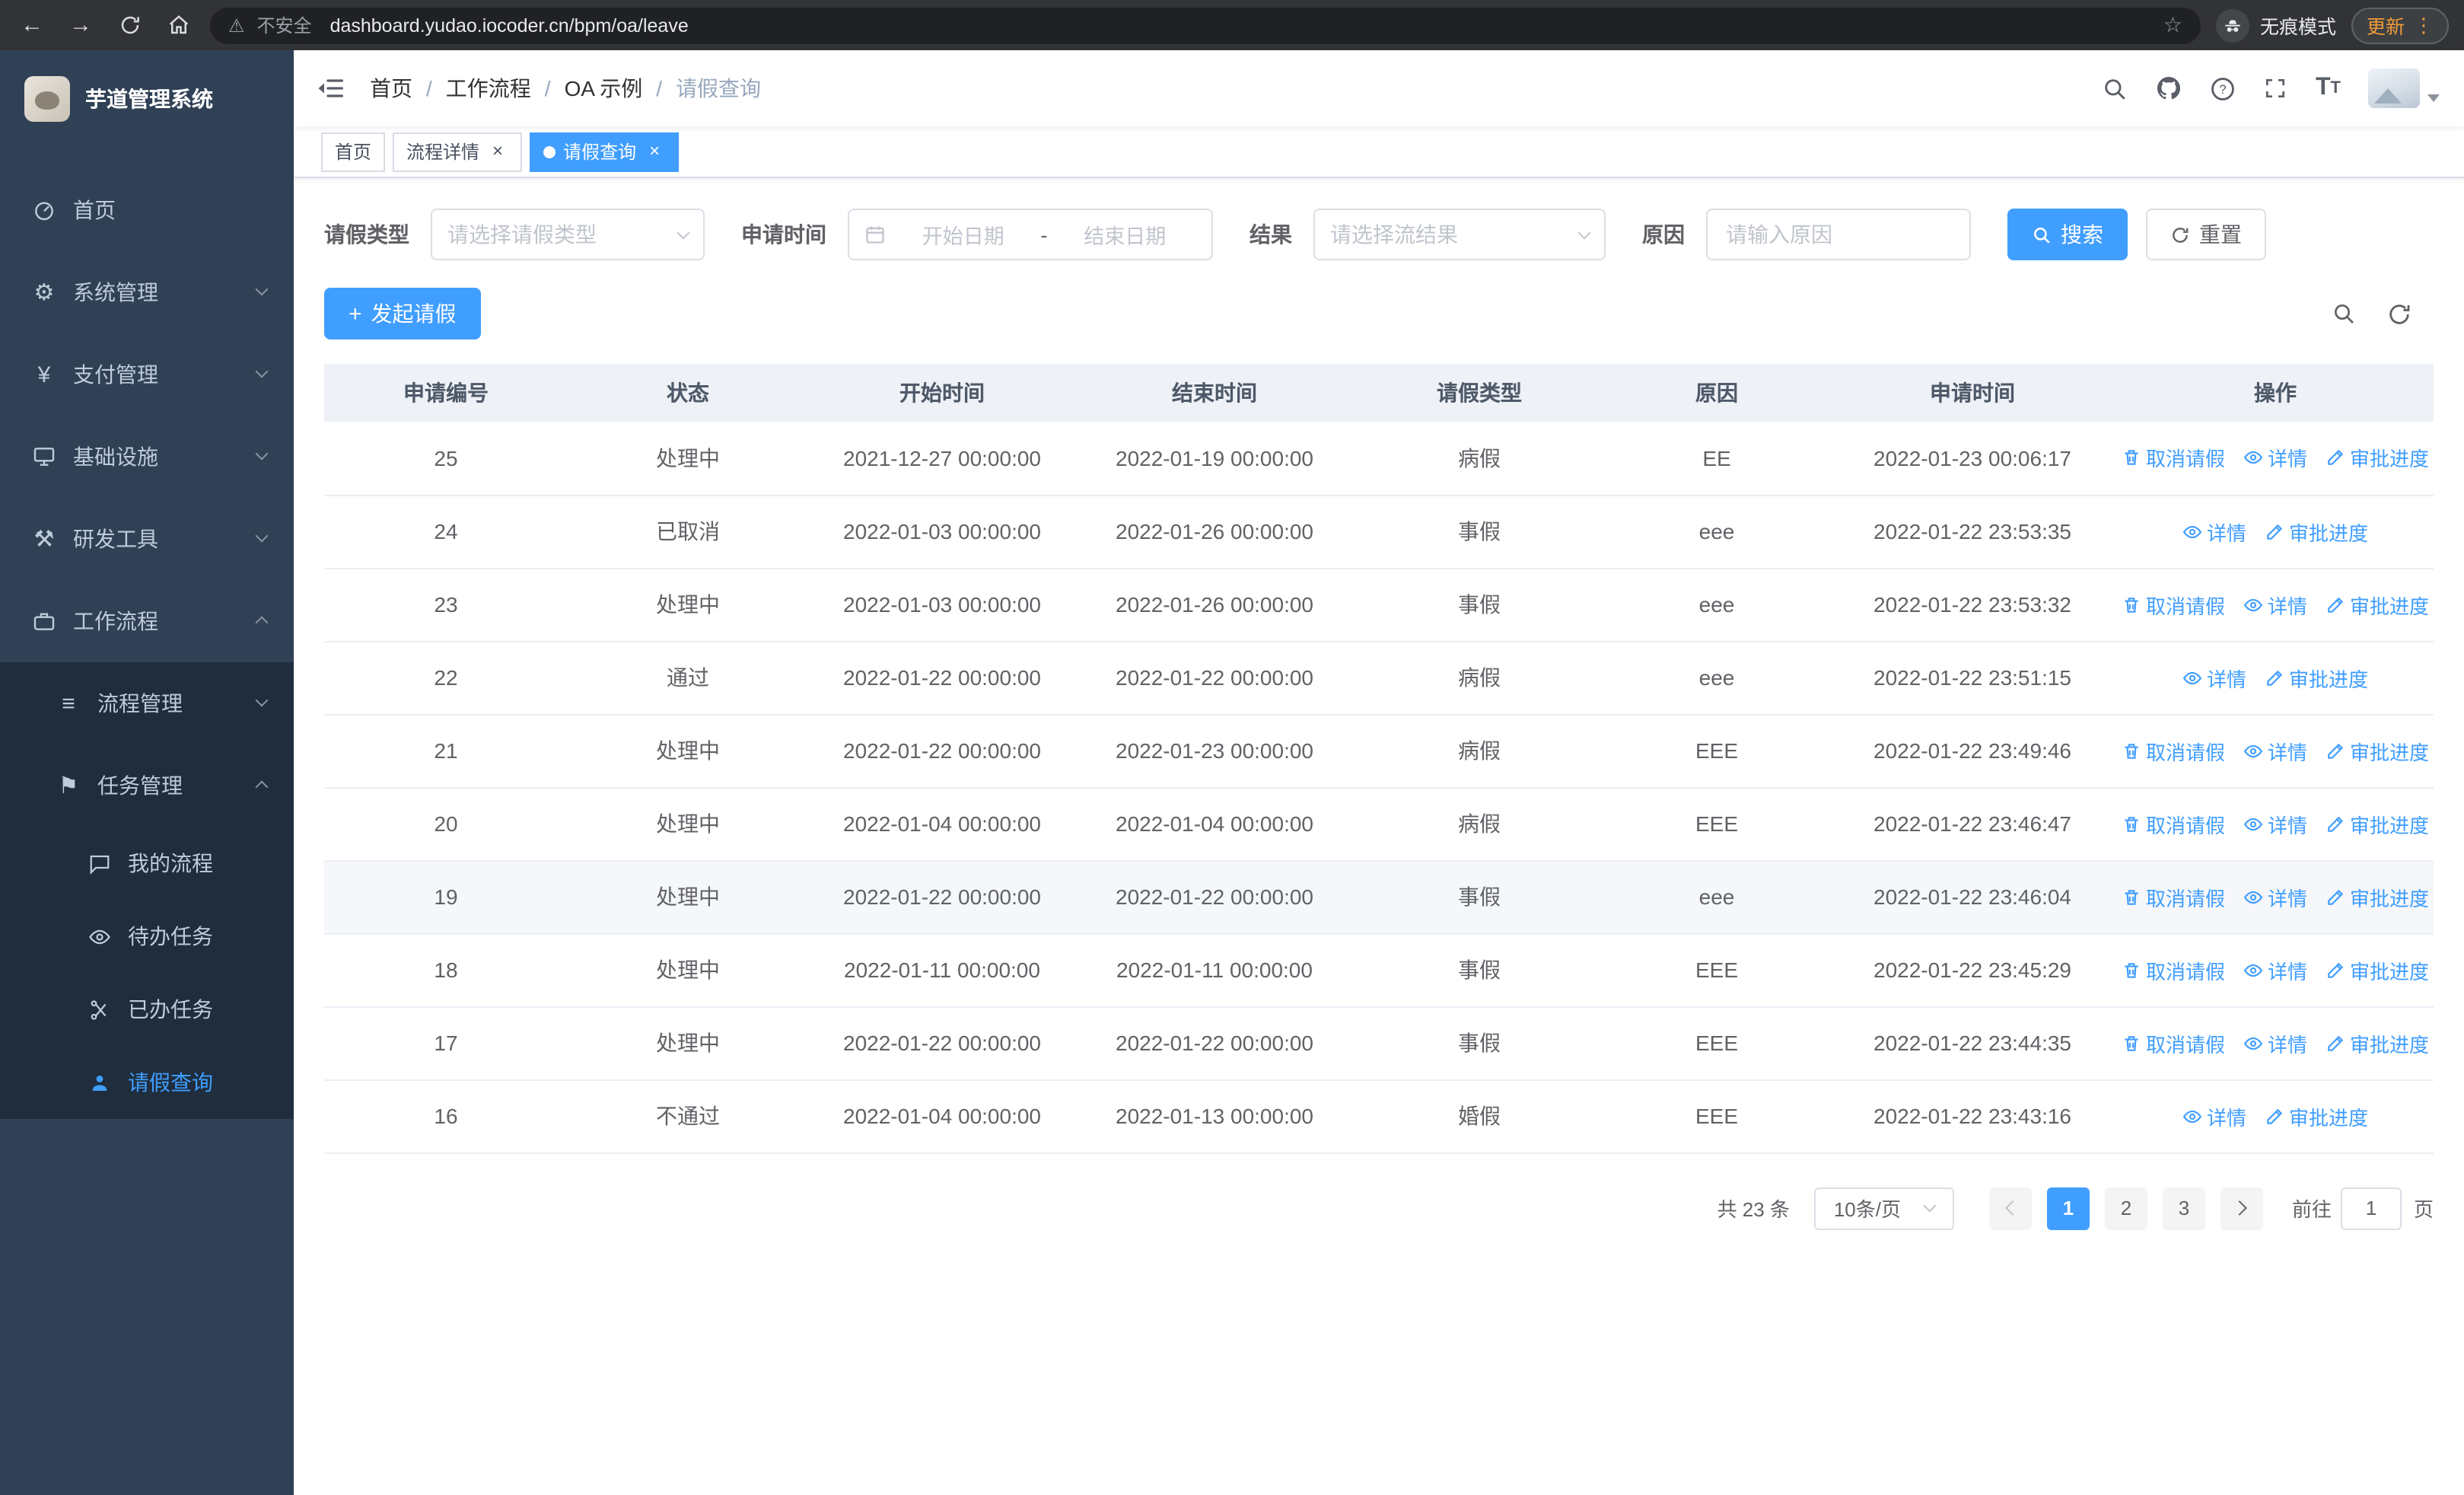 The width and height of the screenshot is (2464, 1495). What do you see at coordinates (2169, 89) in the screenshot?
I see `github-link` at bounding box center [2169, 89].